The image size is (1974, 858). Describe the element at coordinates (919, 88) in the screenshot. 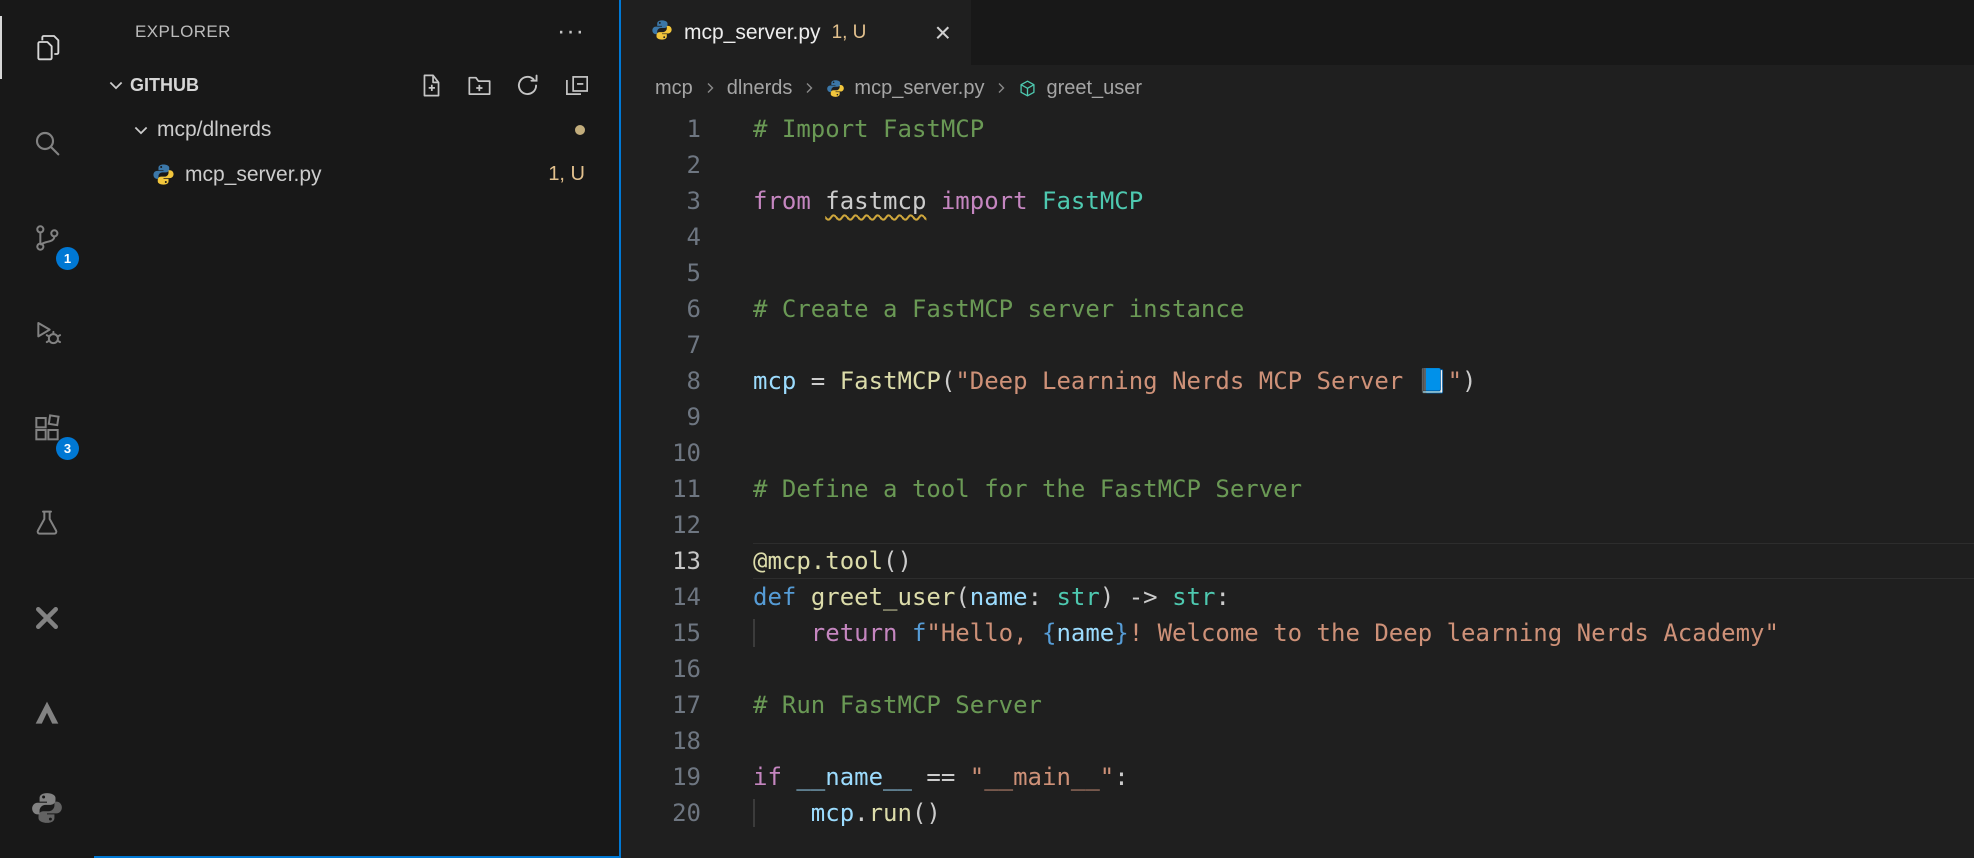

I see `breadcrumb-item-file: mcp_server.py` at that location.